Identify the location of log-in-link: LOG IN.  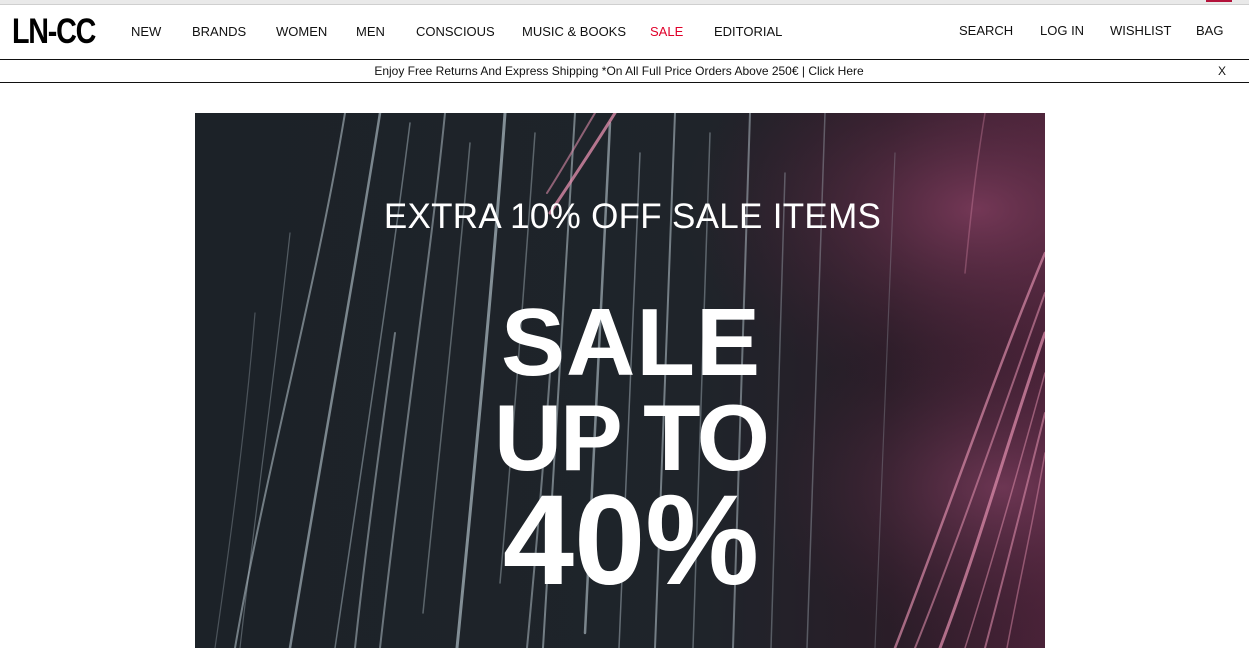
(1062, 31).